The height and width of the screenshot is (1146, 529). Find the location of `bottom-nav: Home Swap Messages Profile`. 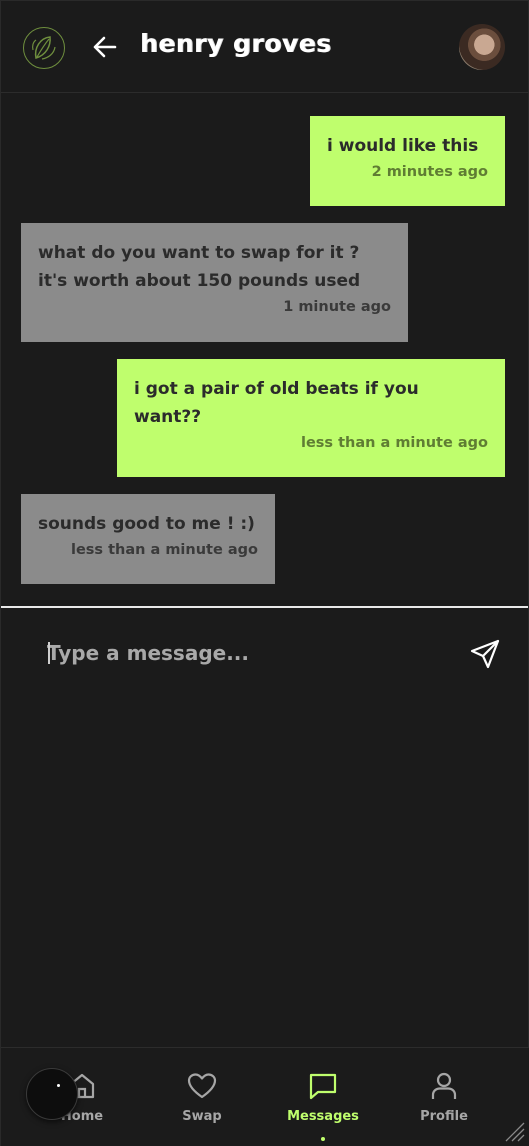

bottom-nav: Home Swap Messages Profile is located at coordinates (265, 1096).